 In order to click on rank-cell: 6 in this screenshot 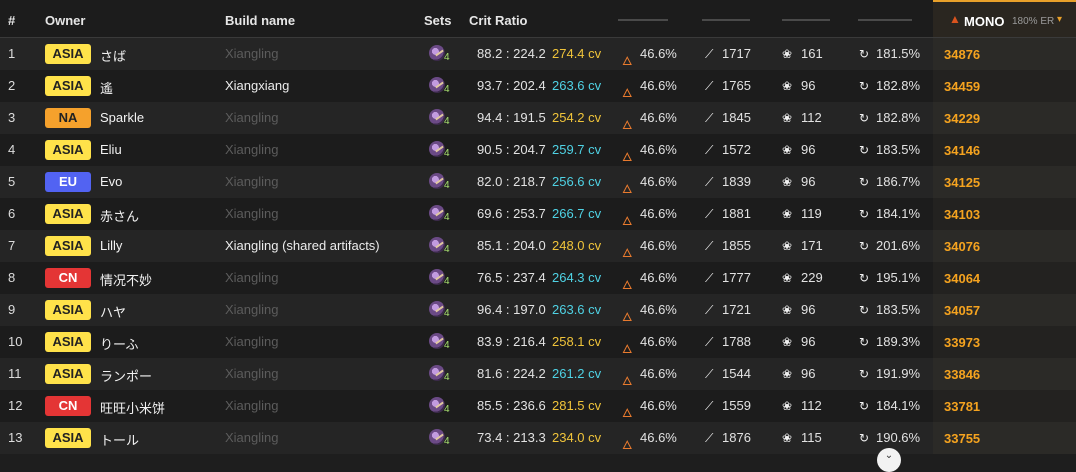, I will do `click(12, 213)`.